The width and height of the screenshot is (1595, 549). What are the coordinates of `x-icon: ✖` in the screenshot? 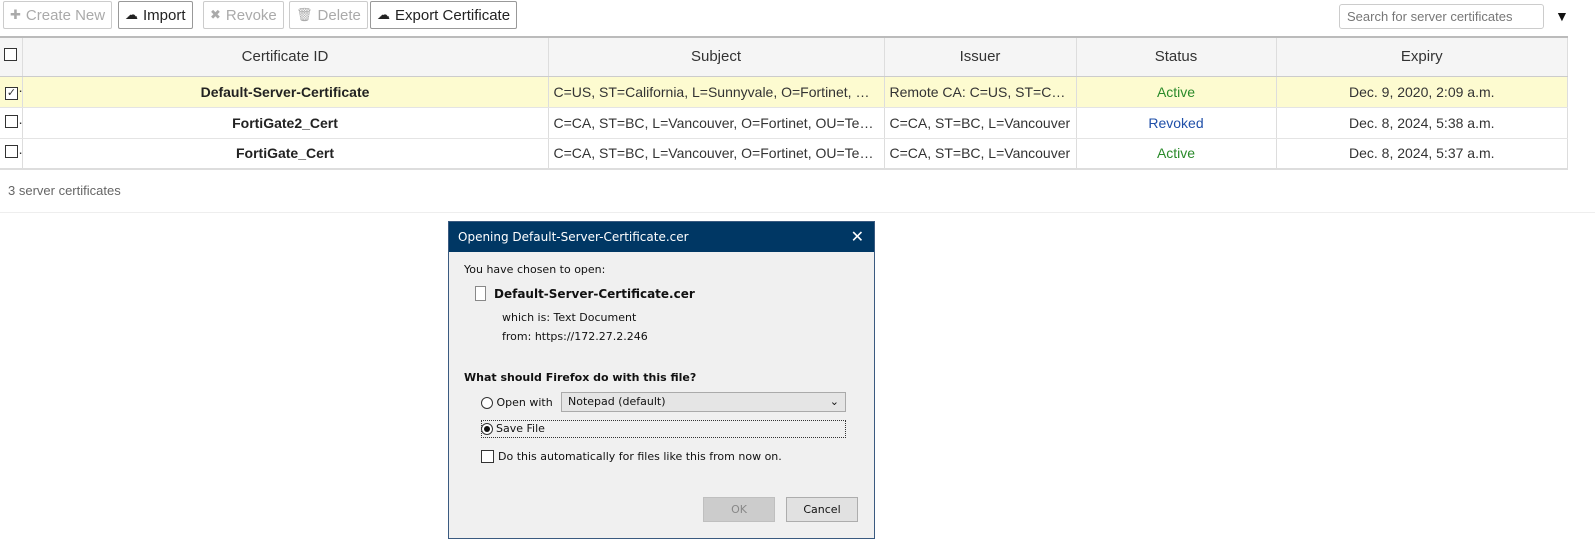 It's located at (215, 14).